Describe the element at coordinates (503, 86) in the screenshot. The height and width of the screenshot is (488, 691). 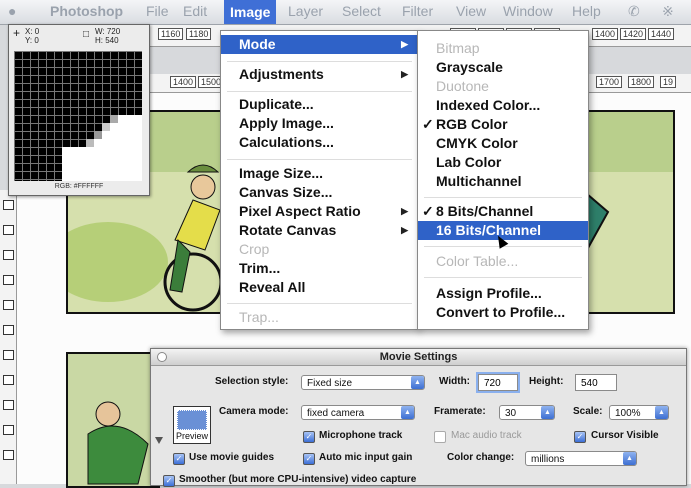
I see `menu-item-duotone: Duotone` at that location.